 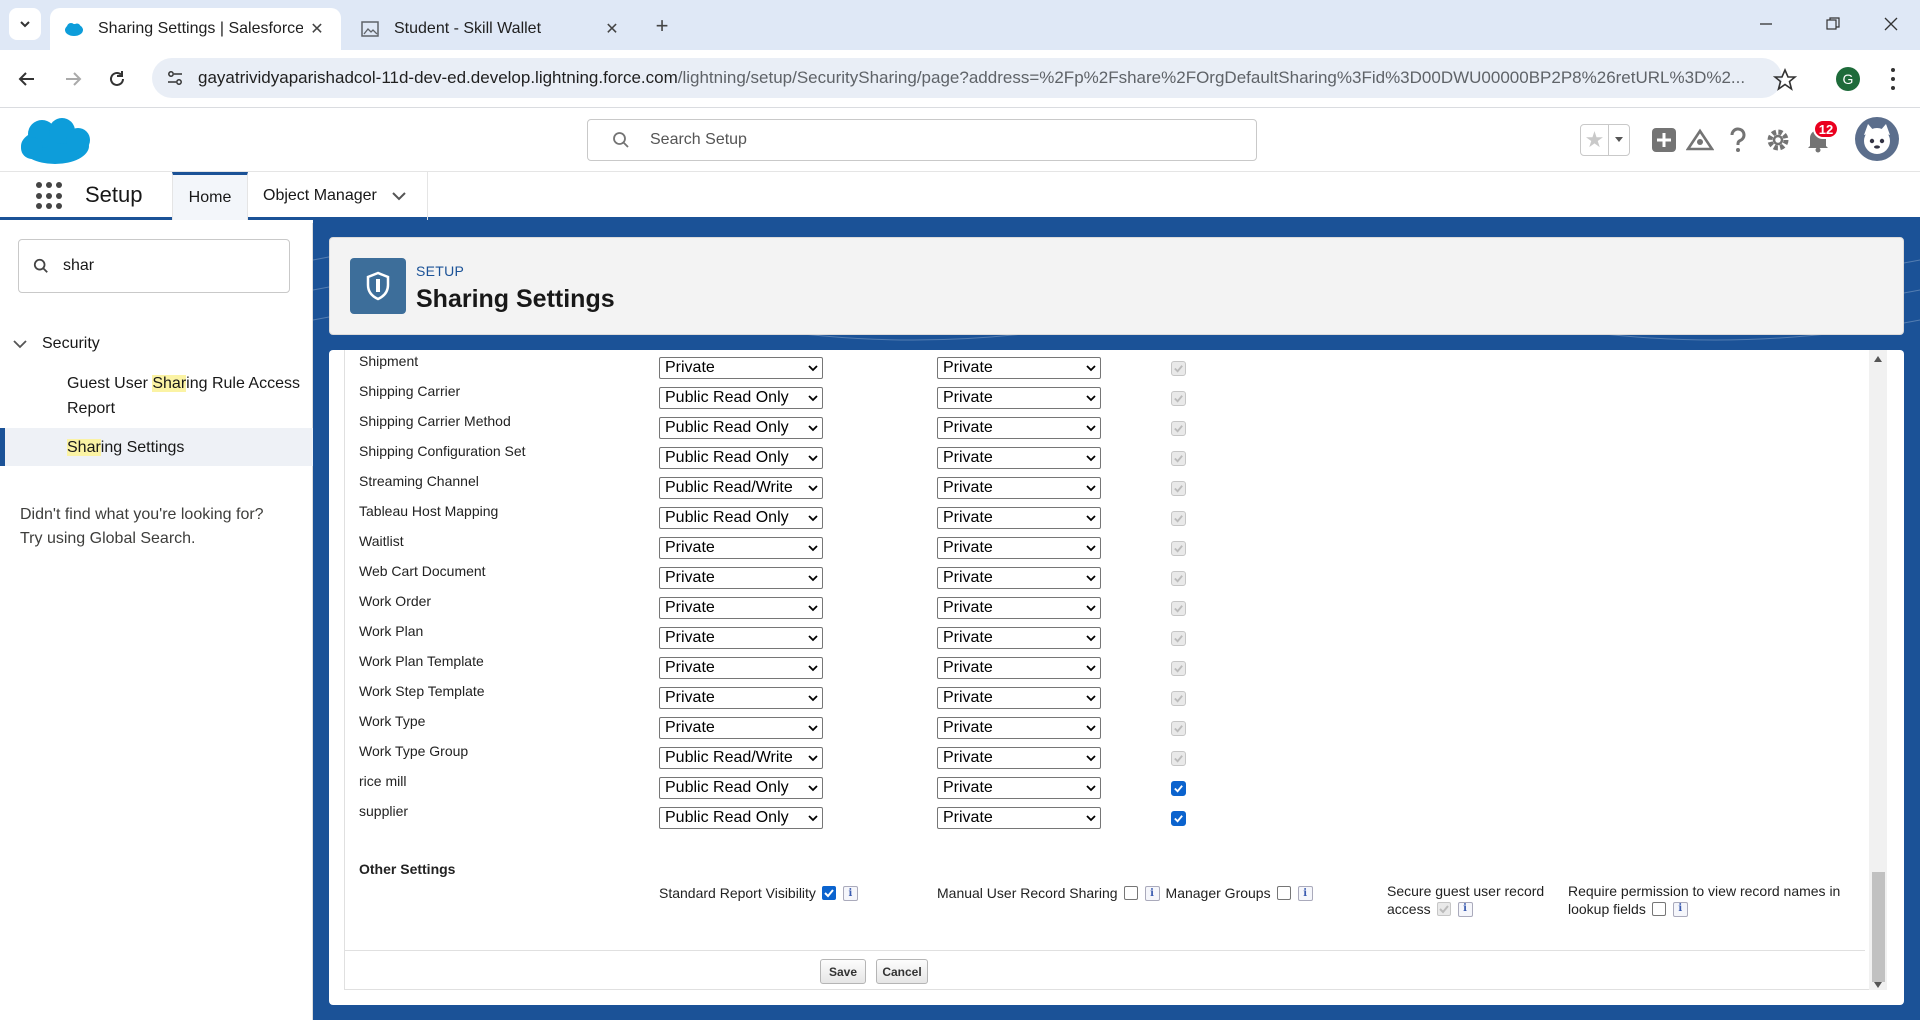 What do you see at coordinates (1848, 79) in the screenshot?
I see `browser-profile-avatar: G` at bounding box center [1848, 79].